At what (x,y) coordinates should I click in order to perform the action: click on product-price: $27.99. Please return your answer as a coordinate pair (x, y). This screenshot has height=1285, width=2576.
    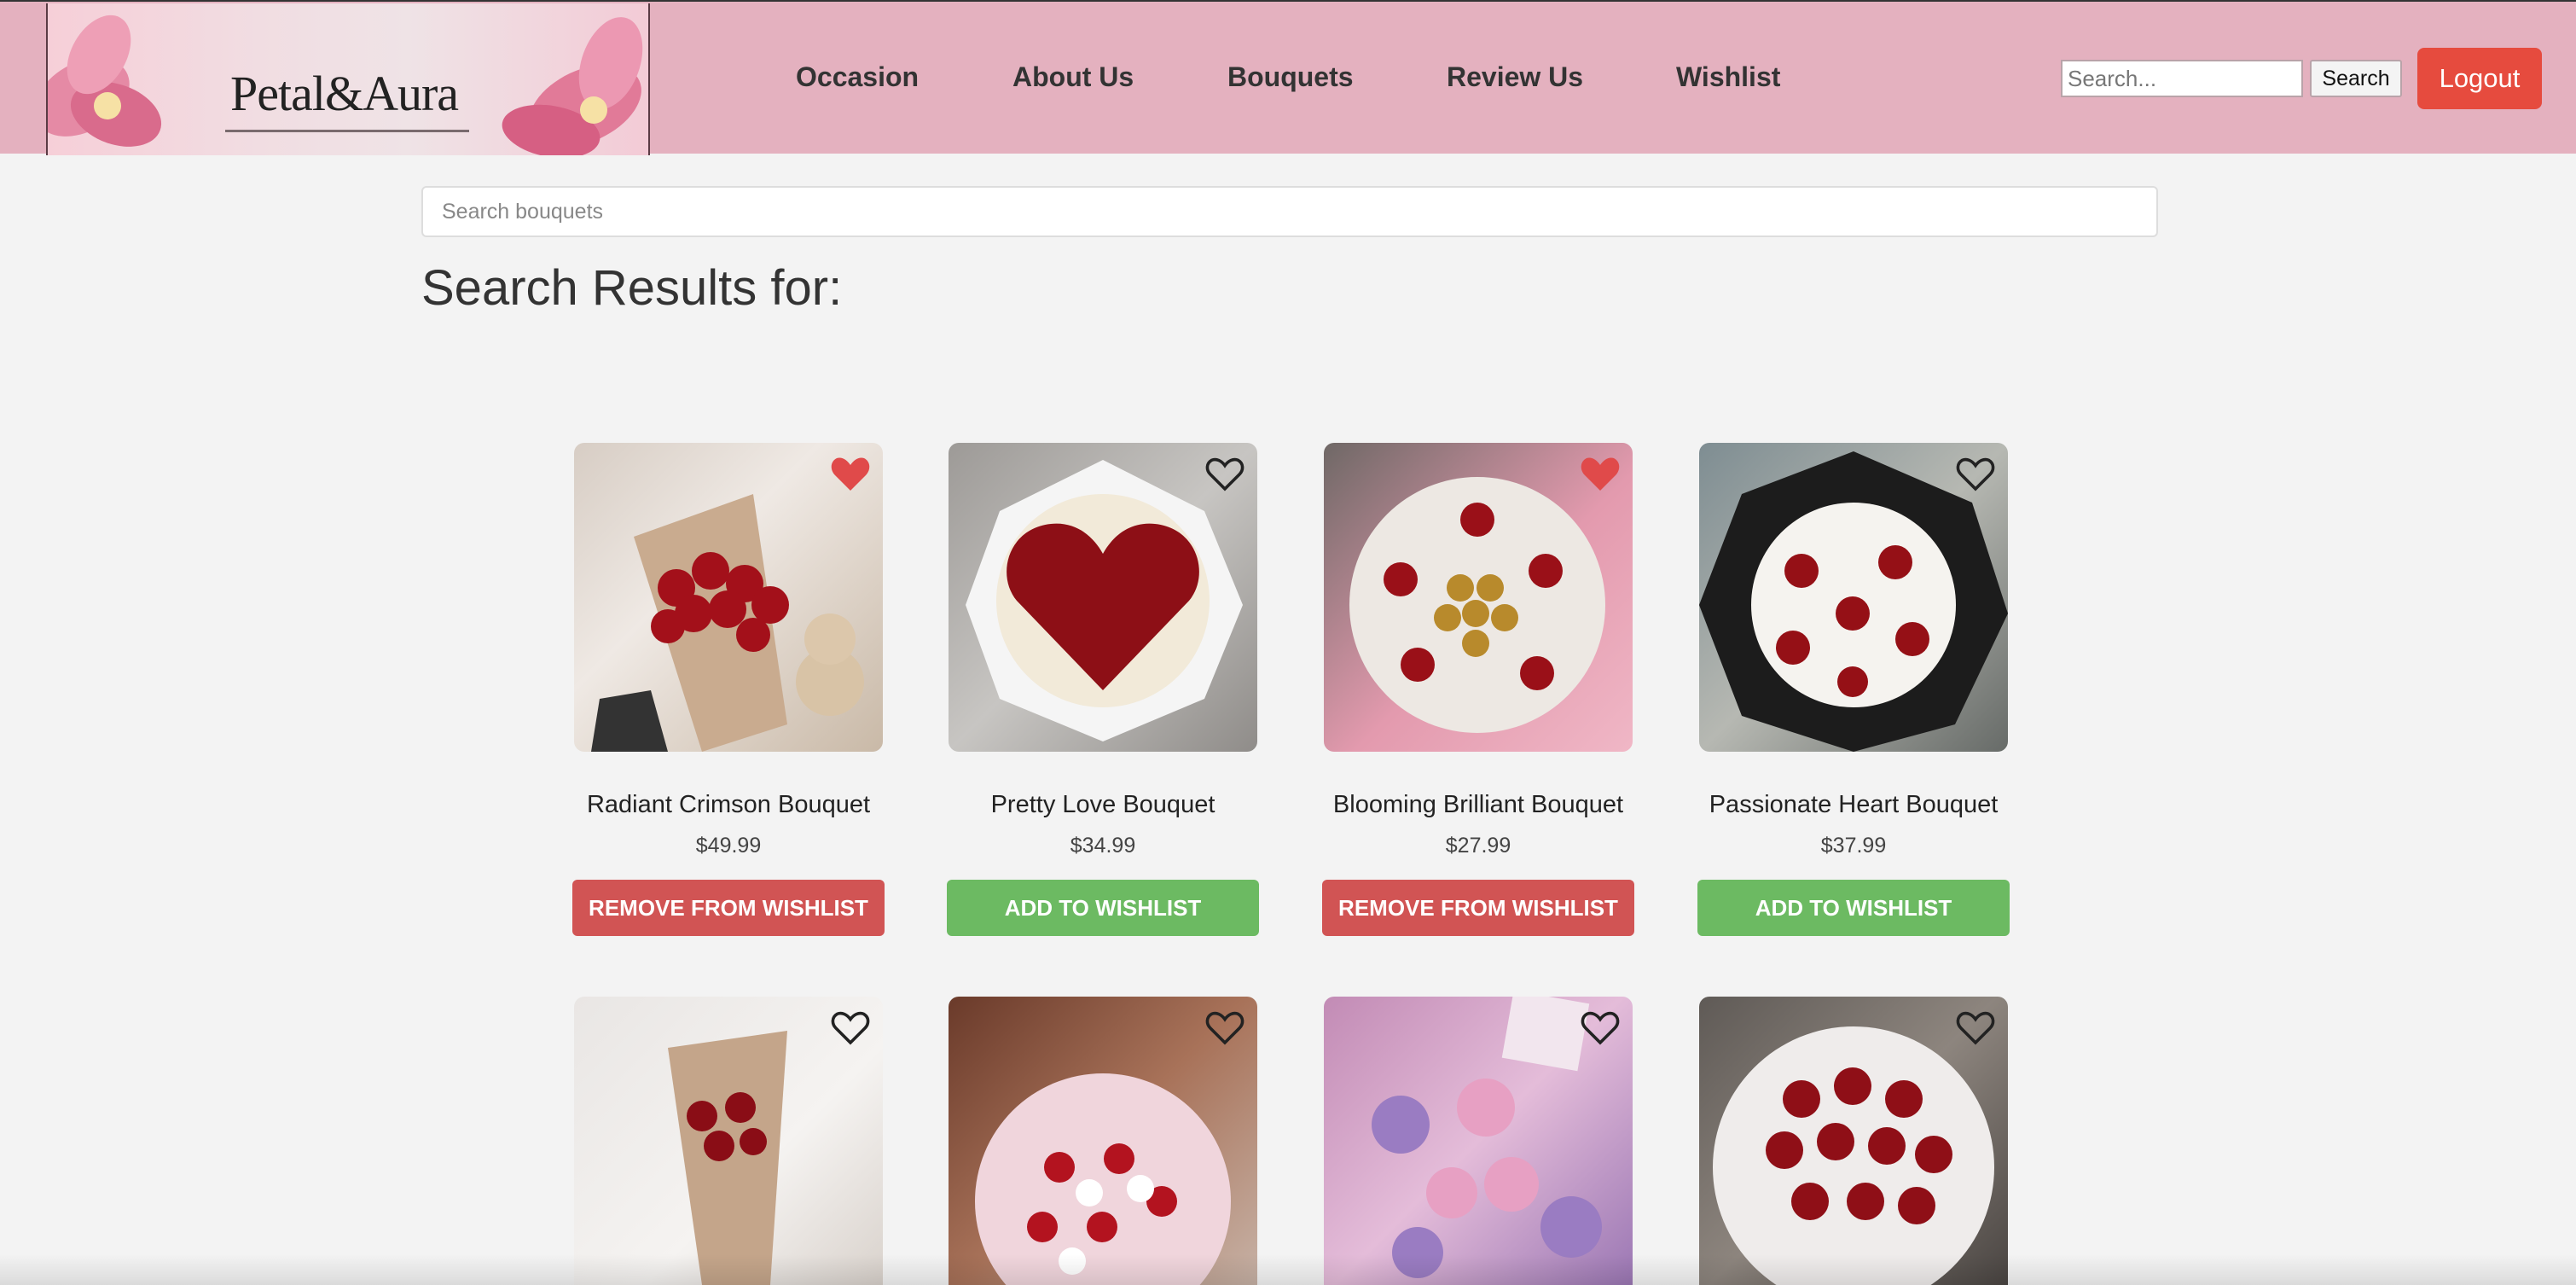
    Looking at the image, I should click on (1478, 846).